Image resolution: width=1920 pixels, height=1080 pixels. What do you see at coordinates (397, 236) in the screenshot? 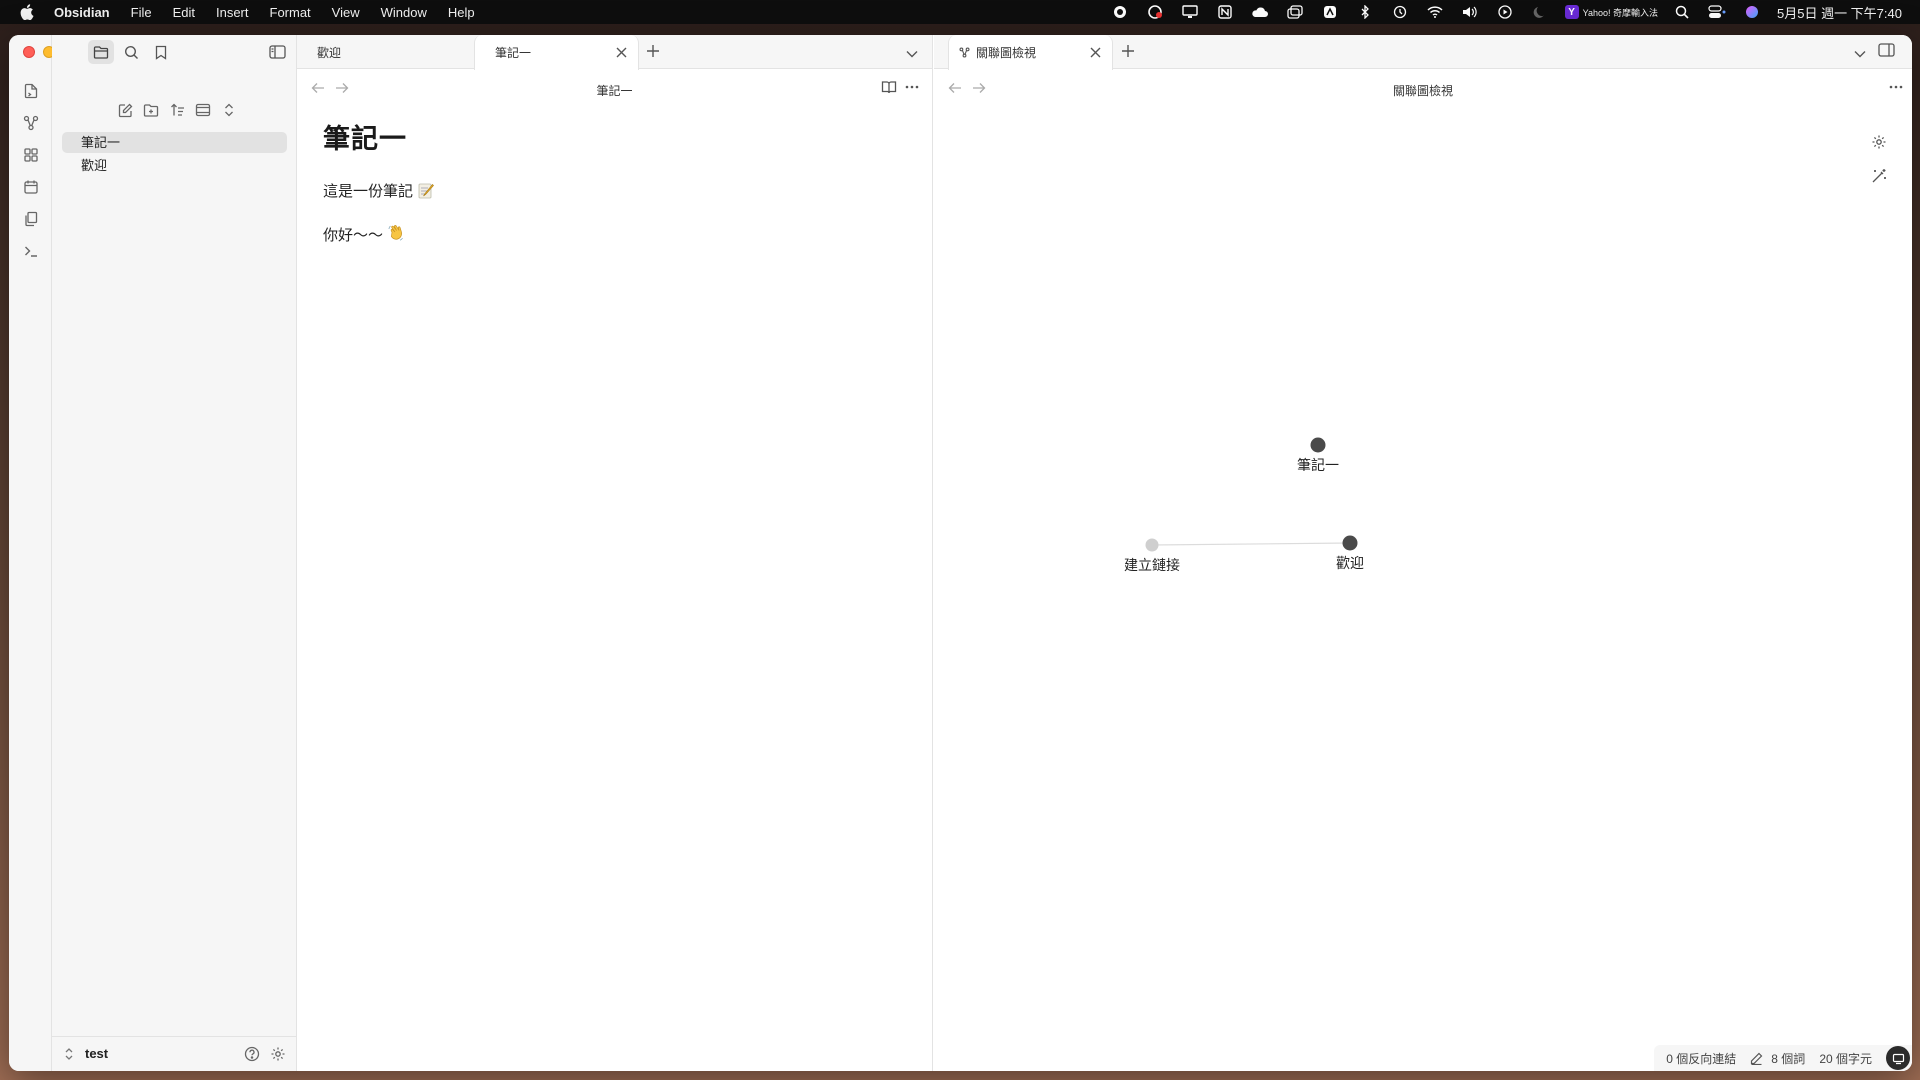
I see `waving-hand-emoji-icon` at bounding box center [397, 236].